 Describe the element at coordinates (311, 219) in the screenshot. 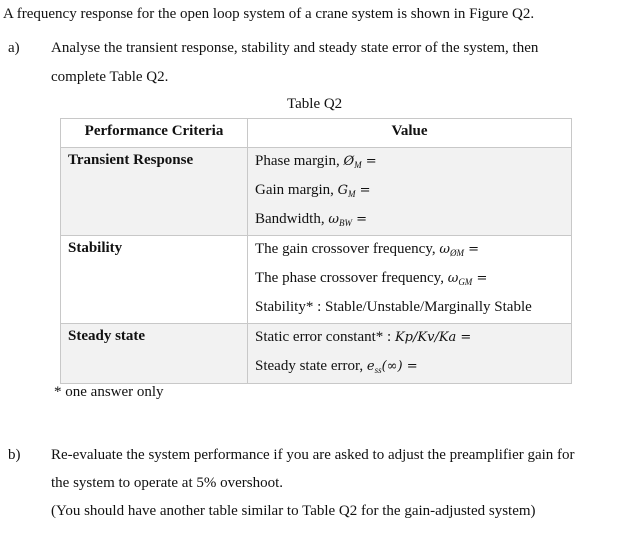

I see `bandwidth-field: Bandwidth, ωBW =` at that location.